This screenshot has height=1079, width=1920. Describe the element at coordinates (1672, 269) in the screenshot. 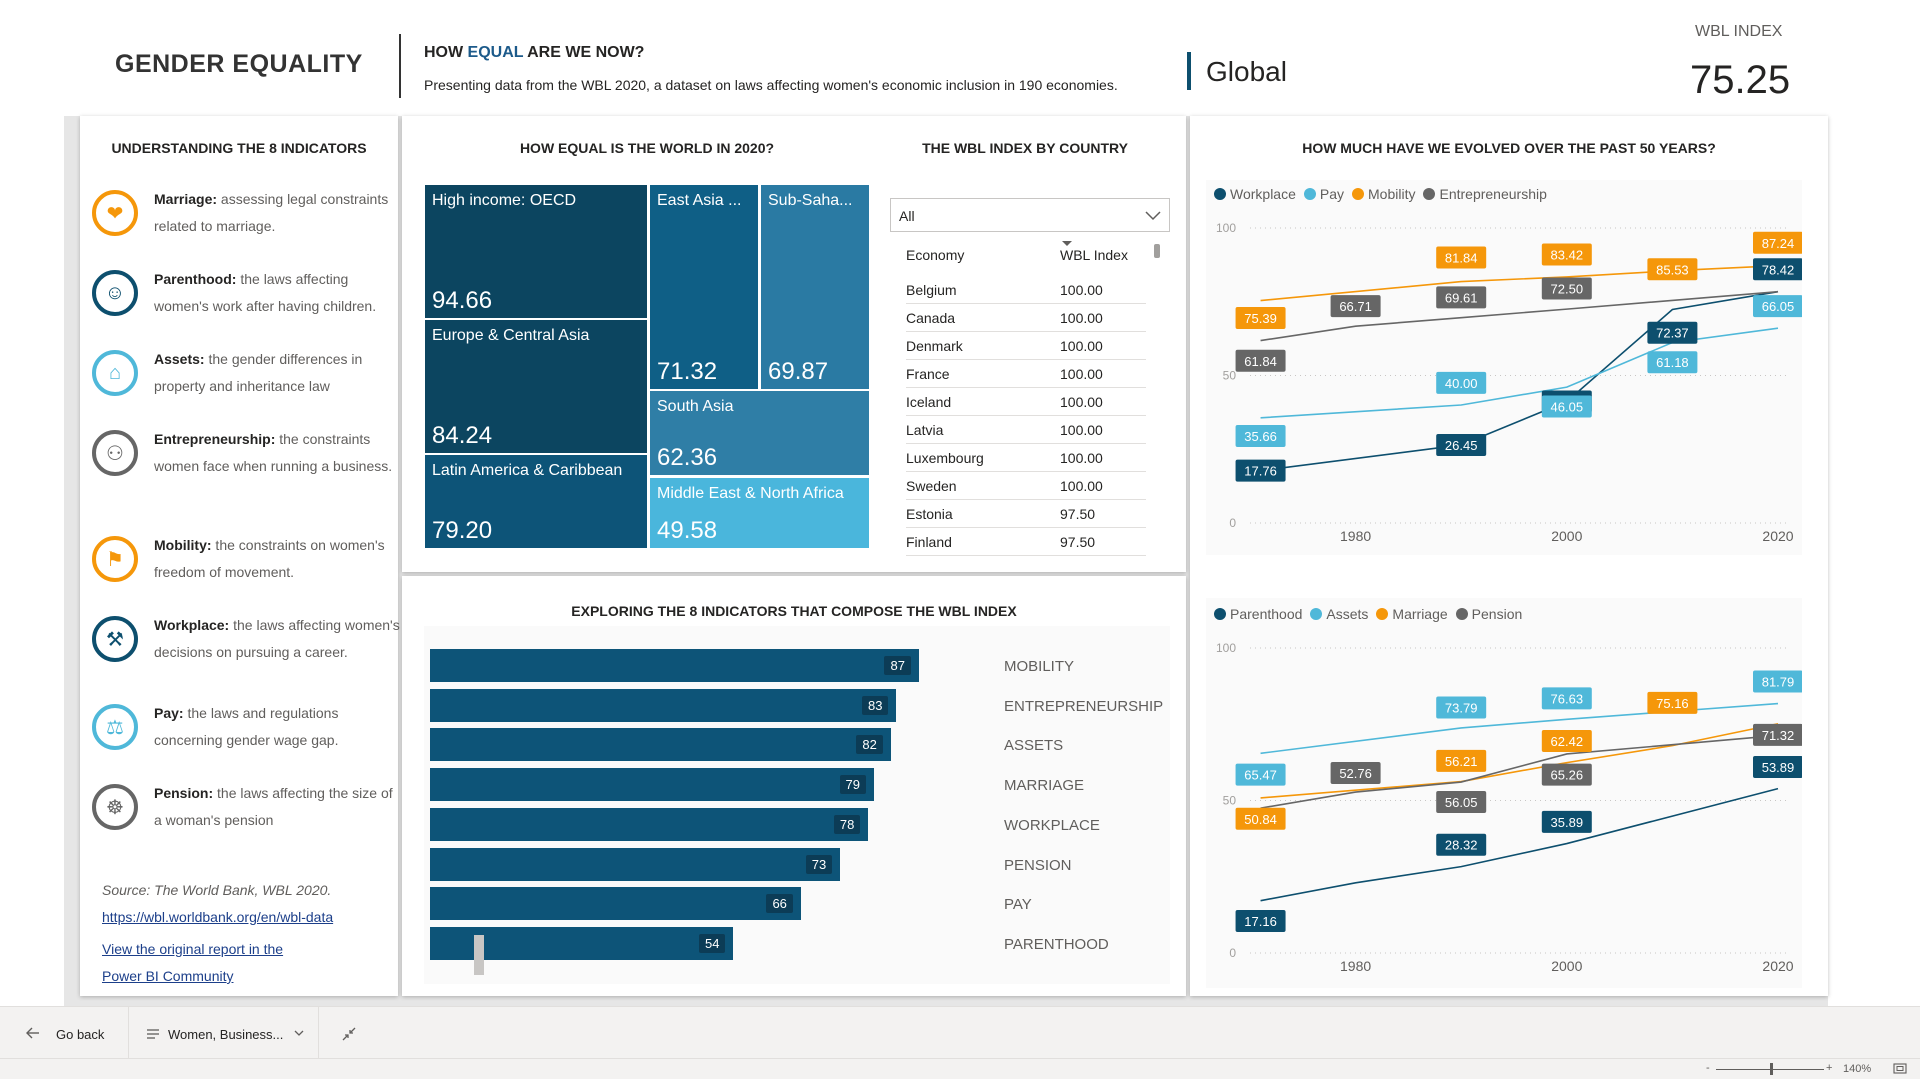

I see `data-label-text: 85.53` at that location.